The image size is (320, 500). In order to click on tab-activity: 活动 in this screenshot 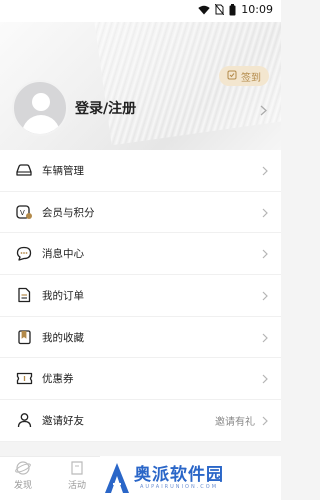, I will do `click(77, 475)`.